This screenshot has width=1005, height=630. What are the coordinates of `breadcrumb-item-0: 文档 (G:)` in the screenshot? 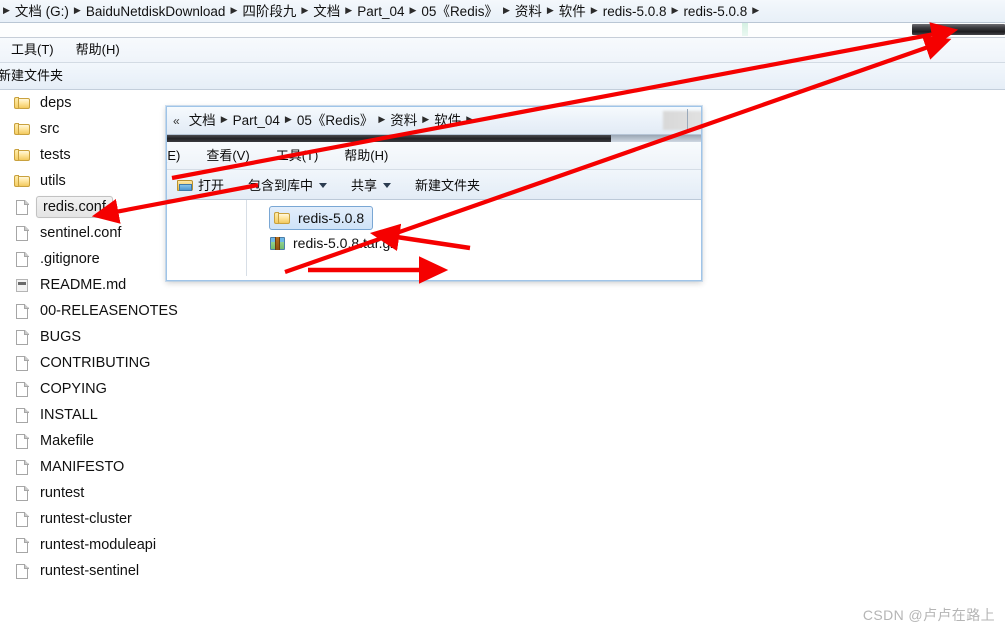 It's located at (42, 11).